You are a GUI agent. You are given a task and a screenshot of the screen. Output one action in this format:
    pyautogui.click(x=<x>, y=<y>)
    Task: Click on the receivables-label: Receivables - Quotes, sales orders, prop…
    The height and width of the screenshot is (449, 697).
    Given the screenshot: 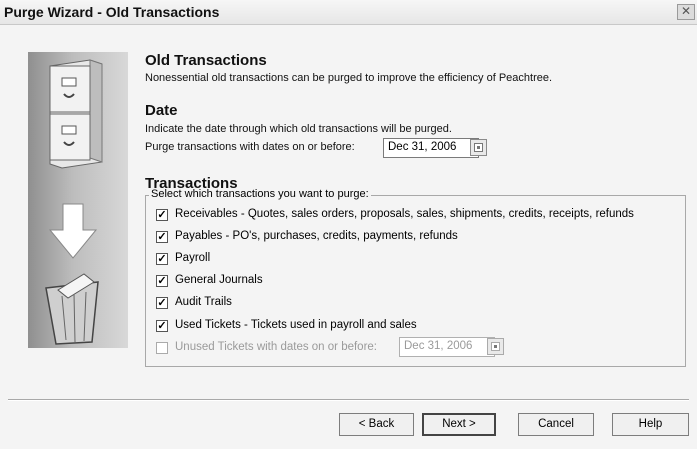 What is the action you would take?
    pyautogui.click(x=404, y=214)
    